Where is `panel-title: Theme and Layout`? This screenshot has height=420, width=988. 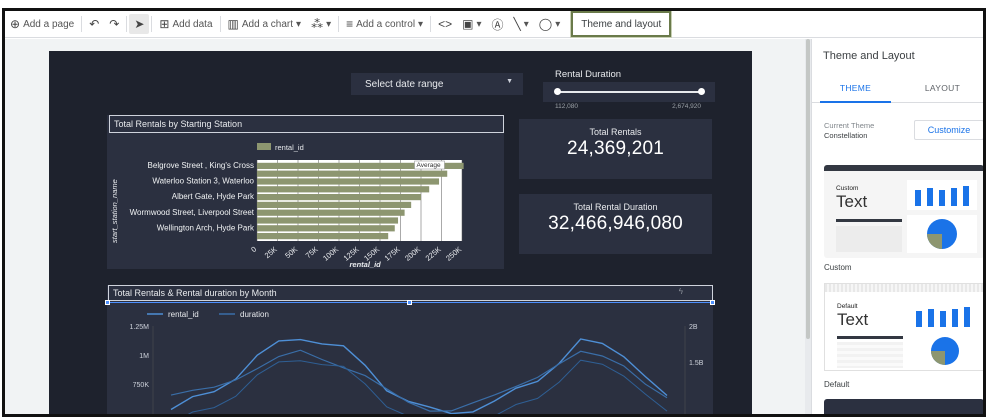 panel-title: Theme and Layout is located at coordinates (869, 56).